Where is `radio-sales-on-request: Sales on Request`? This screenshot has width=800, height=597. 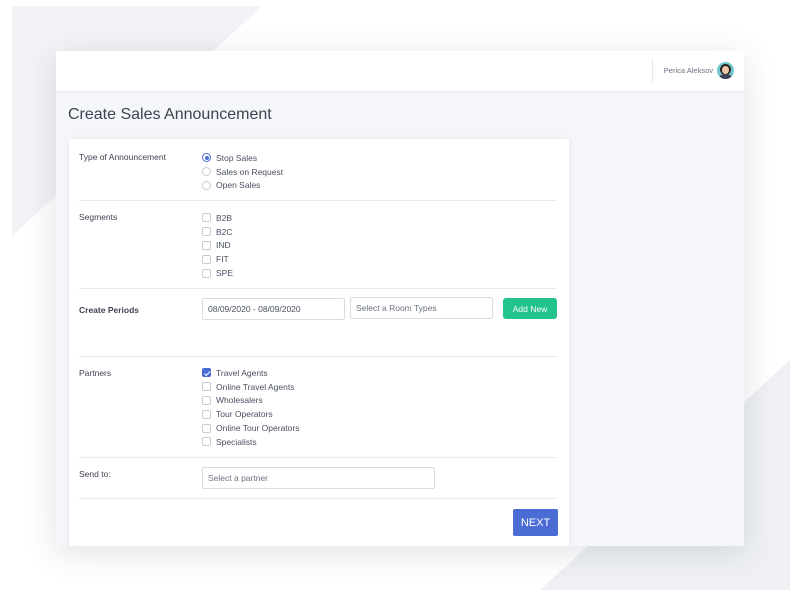 radio-sales-on-request: Sales on Request is located at coordinates (242, 172).